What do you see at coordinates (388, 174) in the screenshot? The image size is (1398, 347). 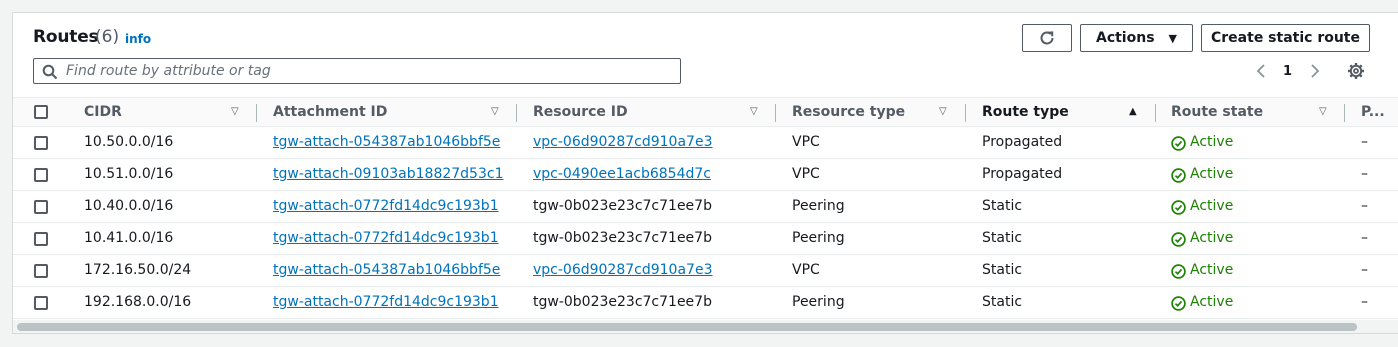 I see `attachment-id-link: tgw-attach-09103ab18827d53c1` at bounding box center [388, 174].